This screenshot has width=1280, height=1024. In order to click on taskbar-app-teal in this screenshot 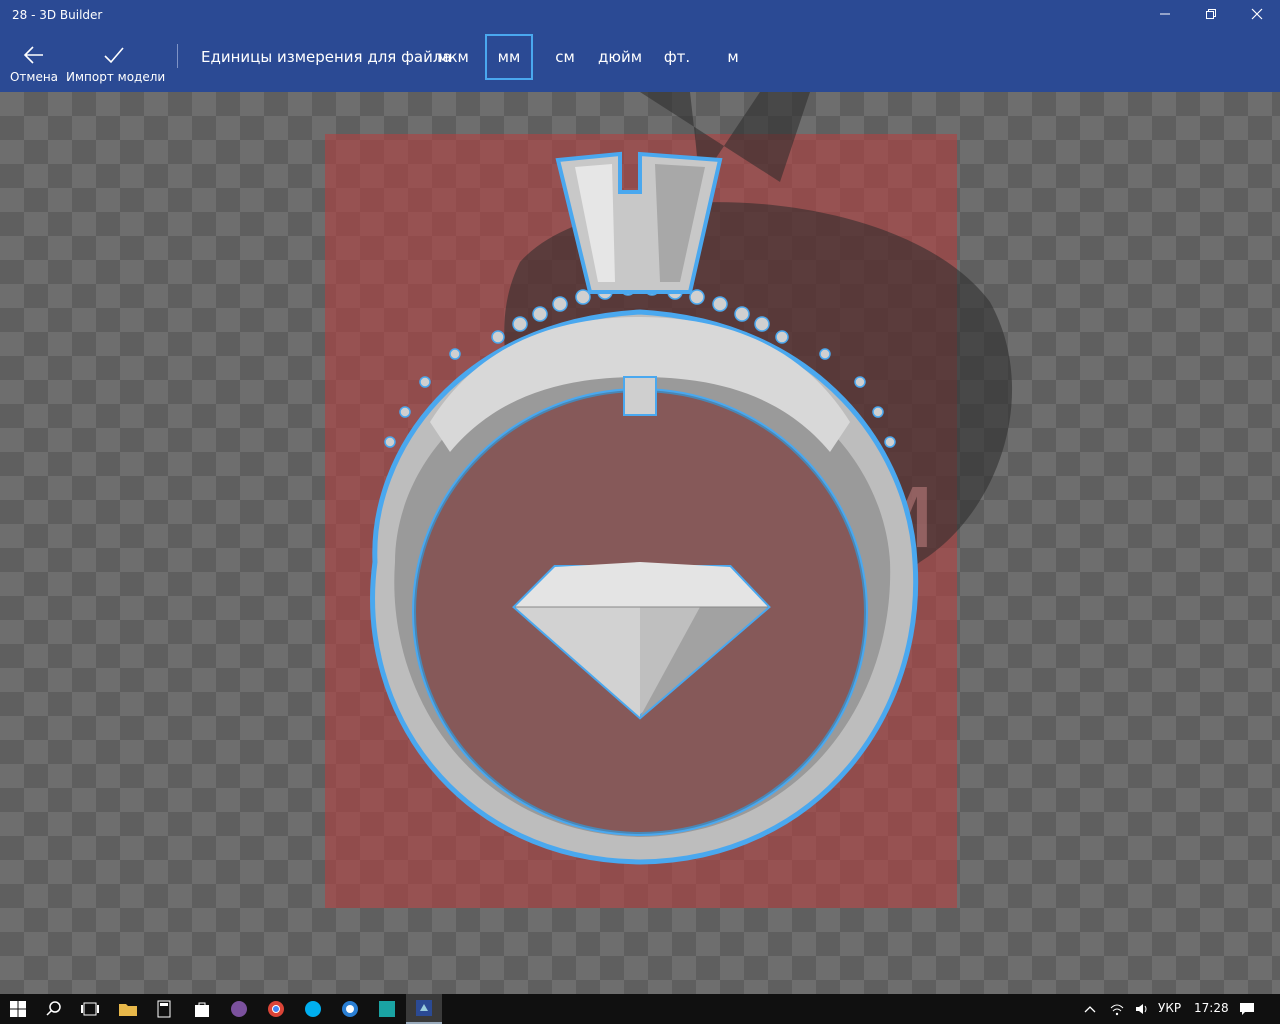, I will do `click(387, 1009)`.